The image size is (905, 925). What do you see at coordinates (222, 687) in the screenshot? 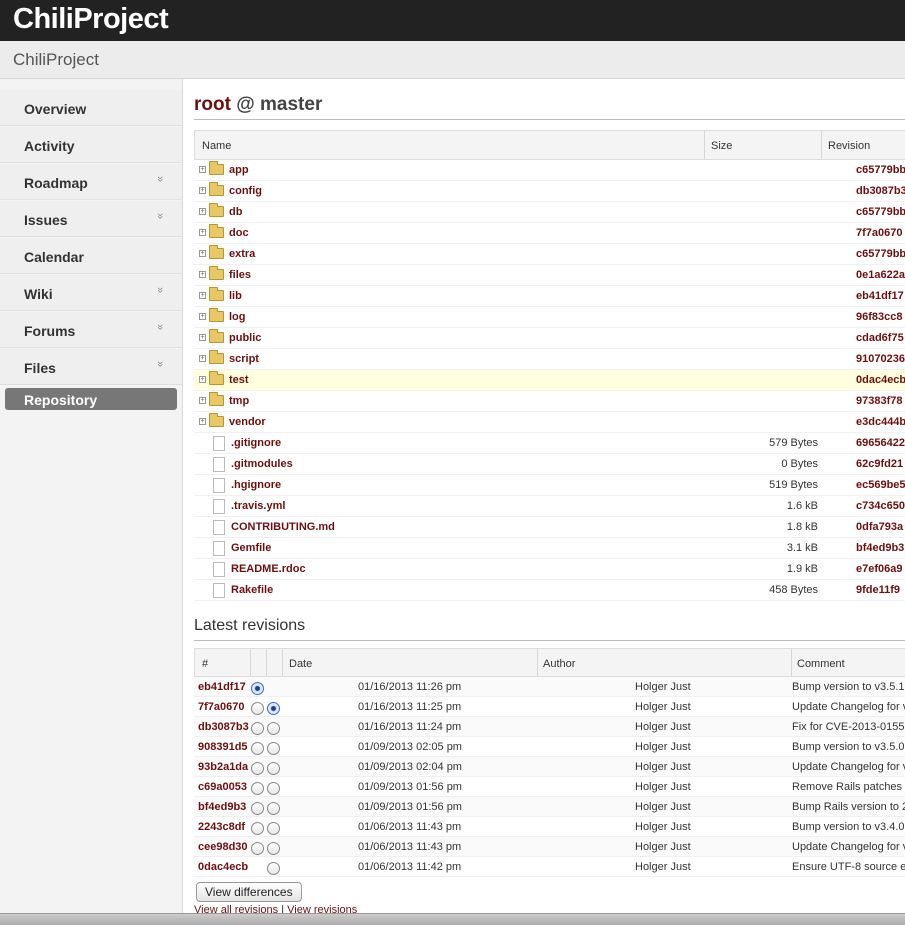
I see `revision-id-link: eb41df17` at bounding box center [222, 687].